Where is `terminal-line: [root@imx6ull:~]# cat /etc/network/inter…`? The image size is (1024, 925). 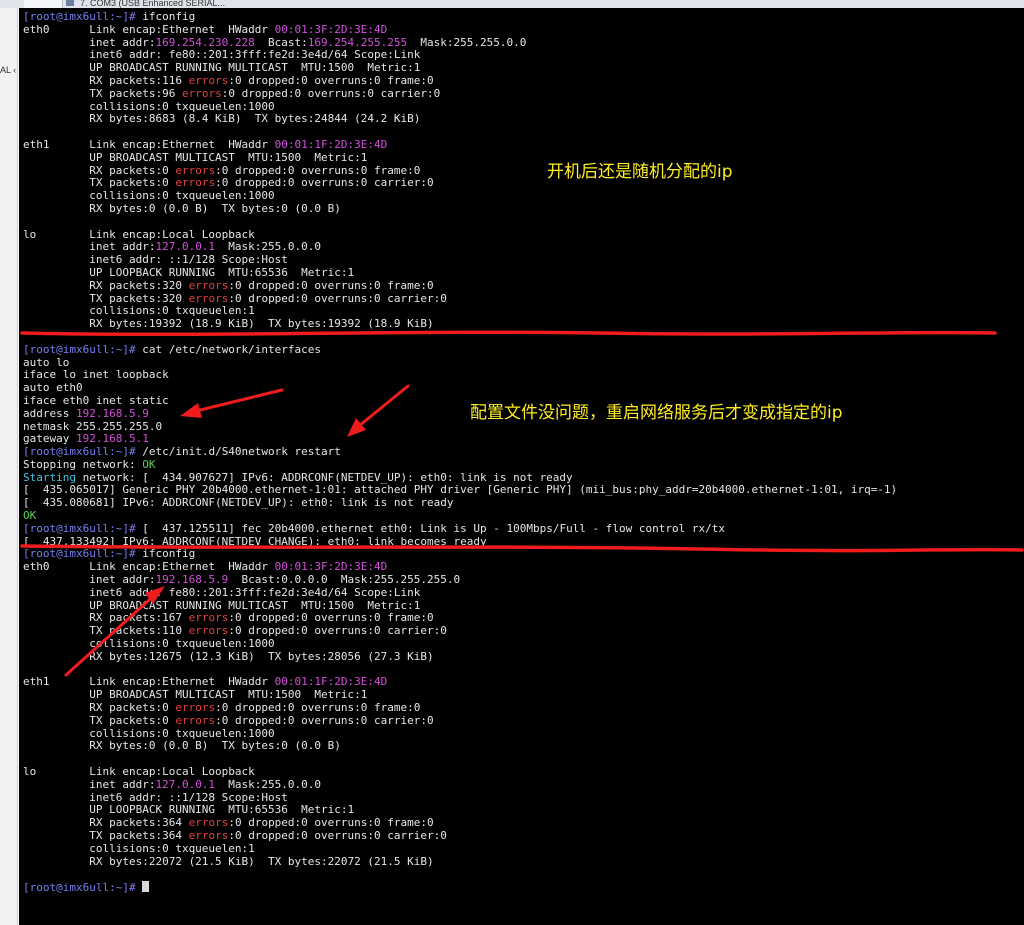
terminal-line: [root@imx6ull:~]# cat /etc/network/inter… is located at coordinates (460, 349).